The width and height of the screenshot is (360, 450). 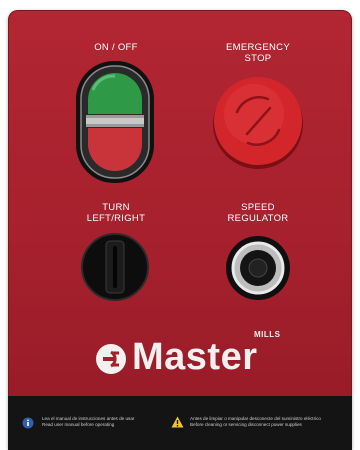 I want to click on emergency-stop-button, so click(x=258, y=122).